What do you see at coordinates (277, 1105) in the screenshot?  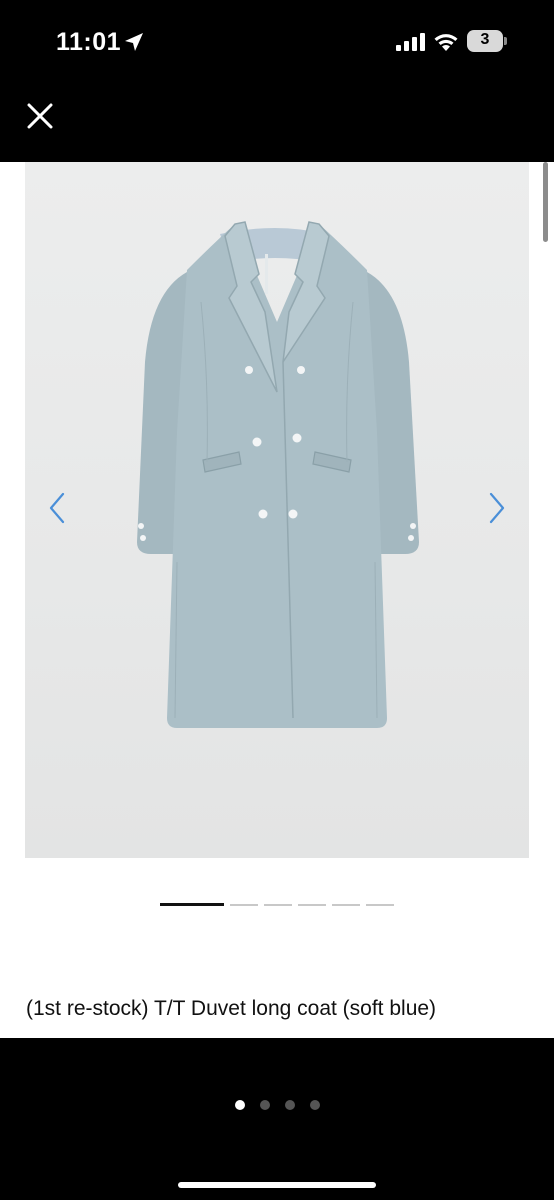 I see `page-dots` at bounding box center [277, 1105].